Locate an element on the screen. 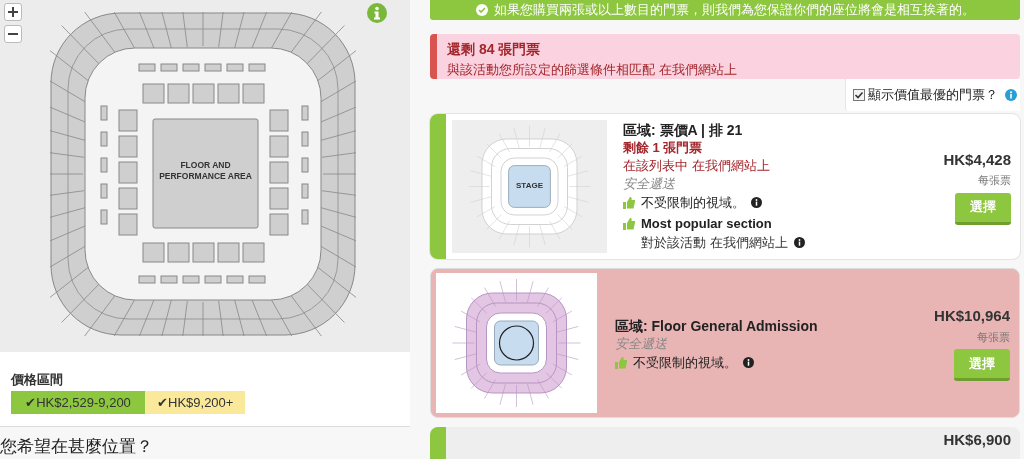  plus-icon is located at coordinates (13, 12).